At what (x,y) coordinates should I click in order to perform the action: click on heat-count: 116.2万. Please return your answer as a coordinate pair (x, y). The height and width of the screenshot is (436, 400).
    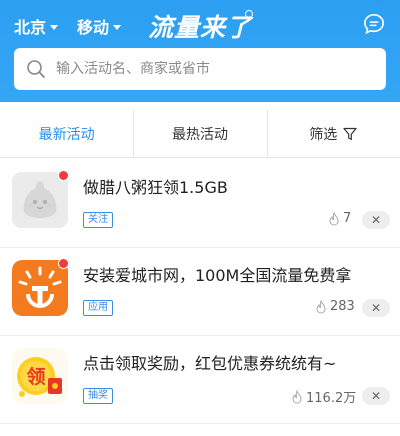
    Looking at the image, I should click on (323, 396).